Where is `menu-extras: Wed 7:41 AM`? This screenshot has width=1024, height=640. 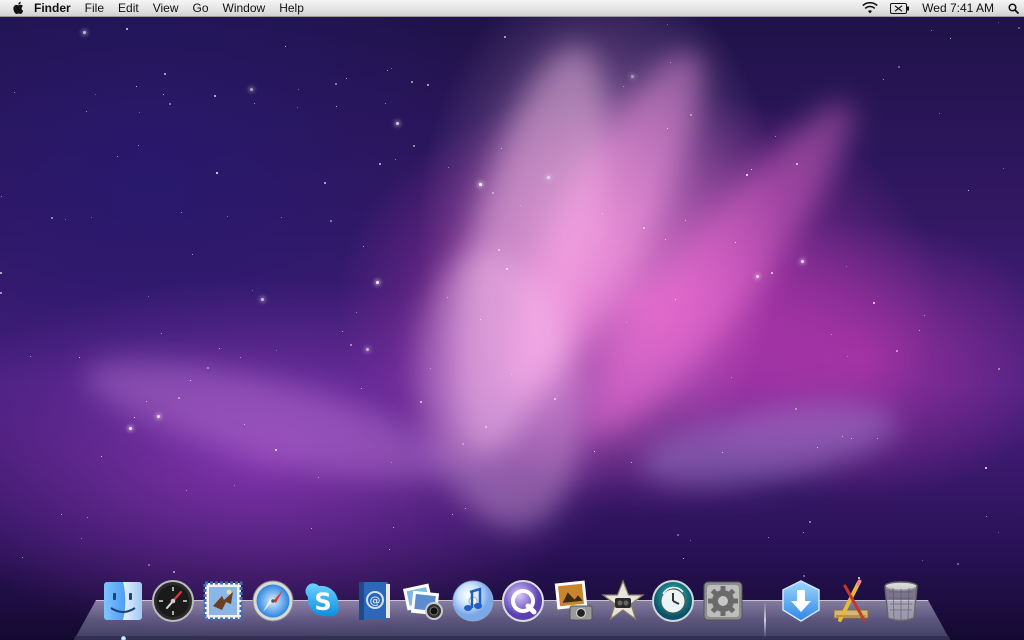 menu-extras: Wed 7:41 AM is located at coordinates (940, 8).